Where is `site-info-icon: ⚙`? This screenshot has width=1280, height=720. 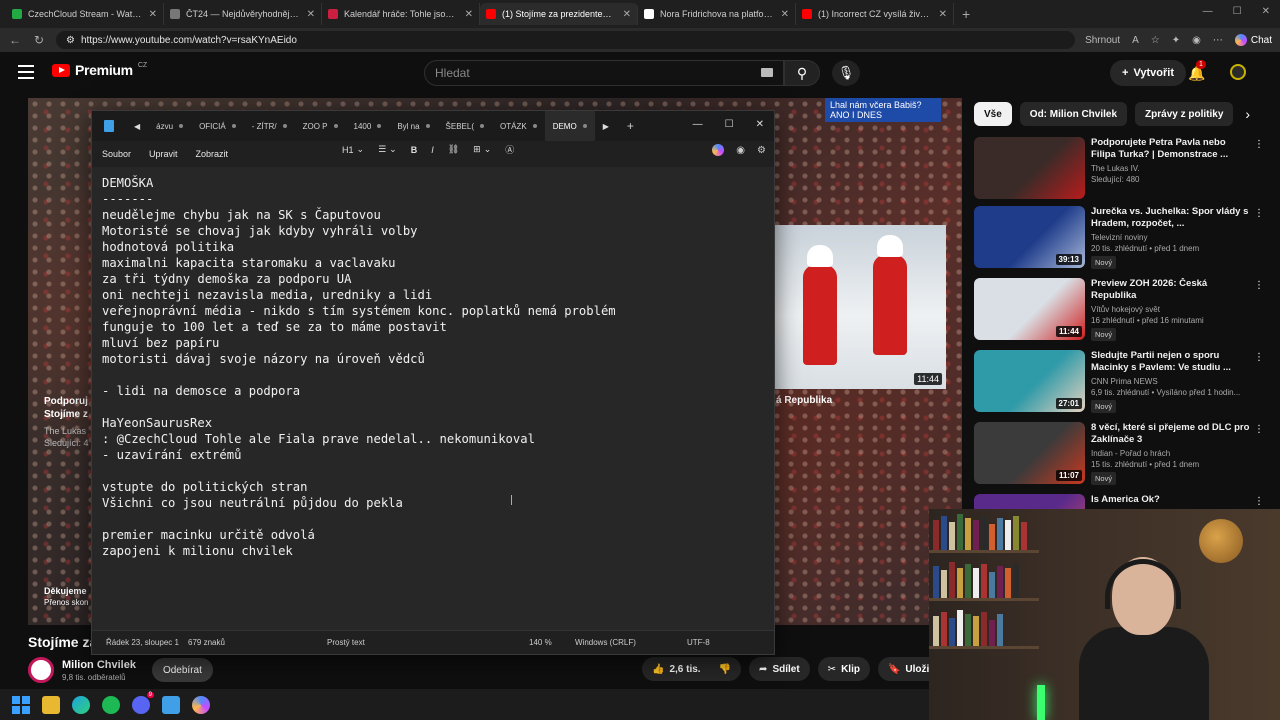 site-info-icon: ⚙ is located at coordinates (70, 40).